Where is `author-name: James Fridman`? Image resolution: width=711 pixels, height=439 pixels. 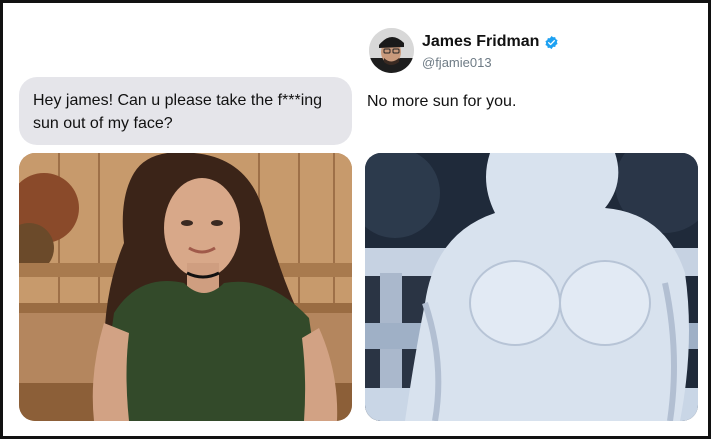 author-name: James Fridman is located at coordinates (490, 42).